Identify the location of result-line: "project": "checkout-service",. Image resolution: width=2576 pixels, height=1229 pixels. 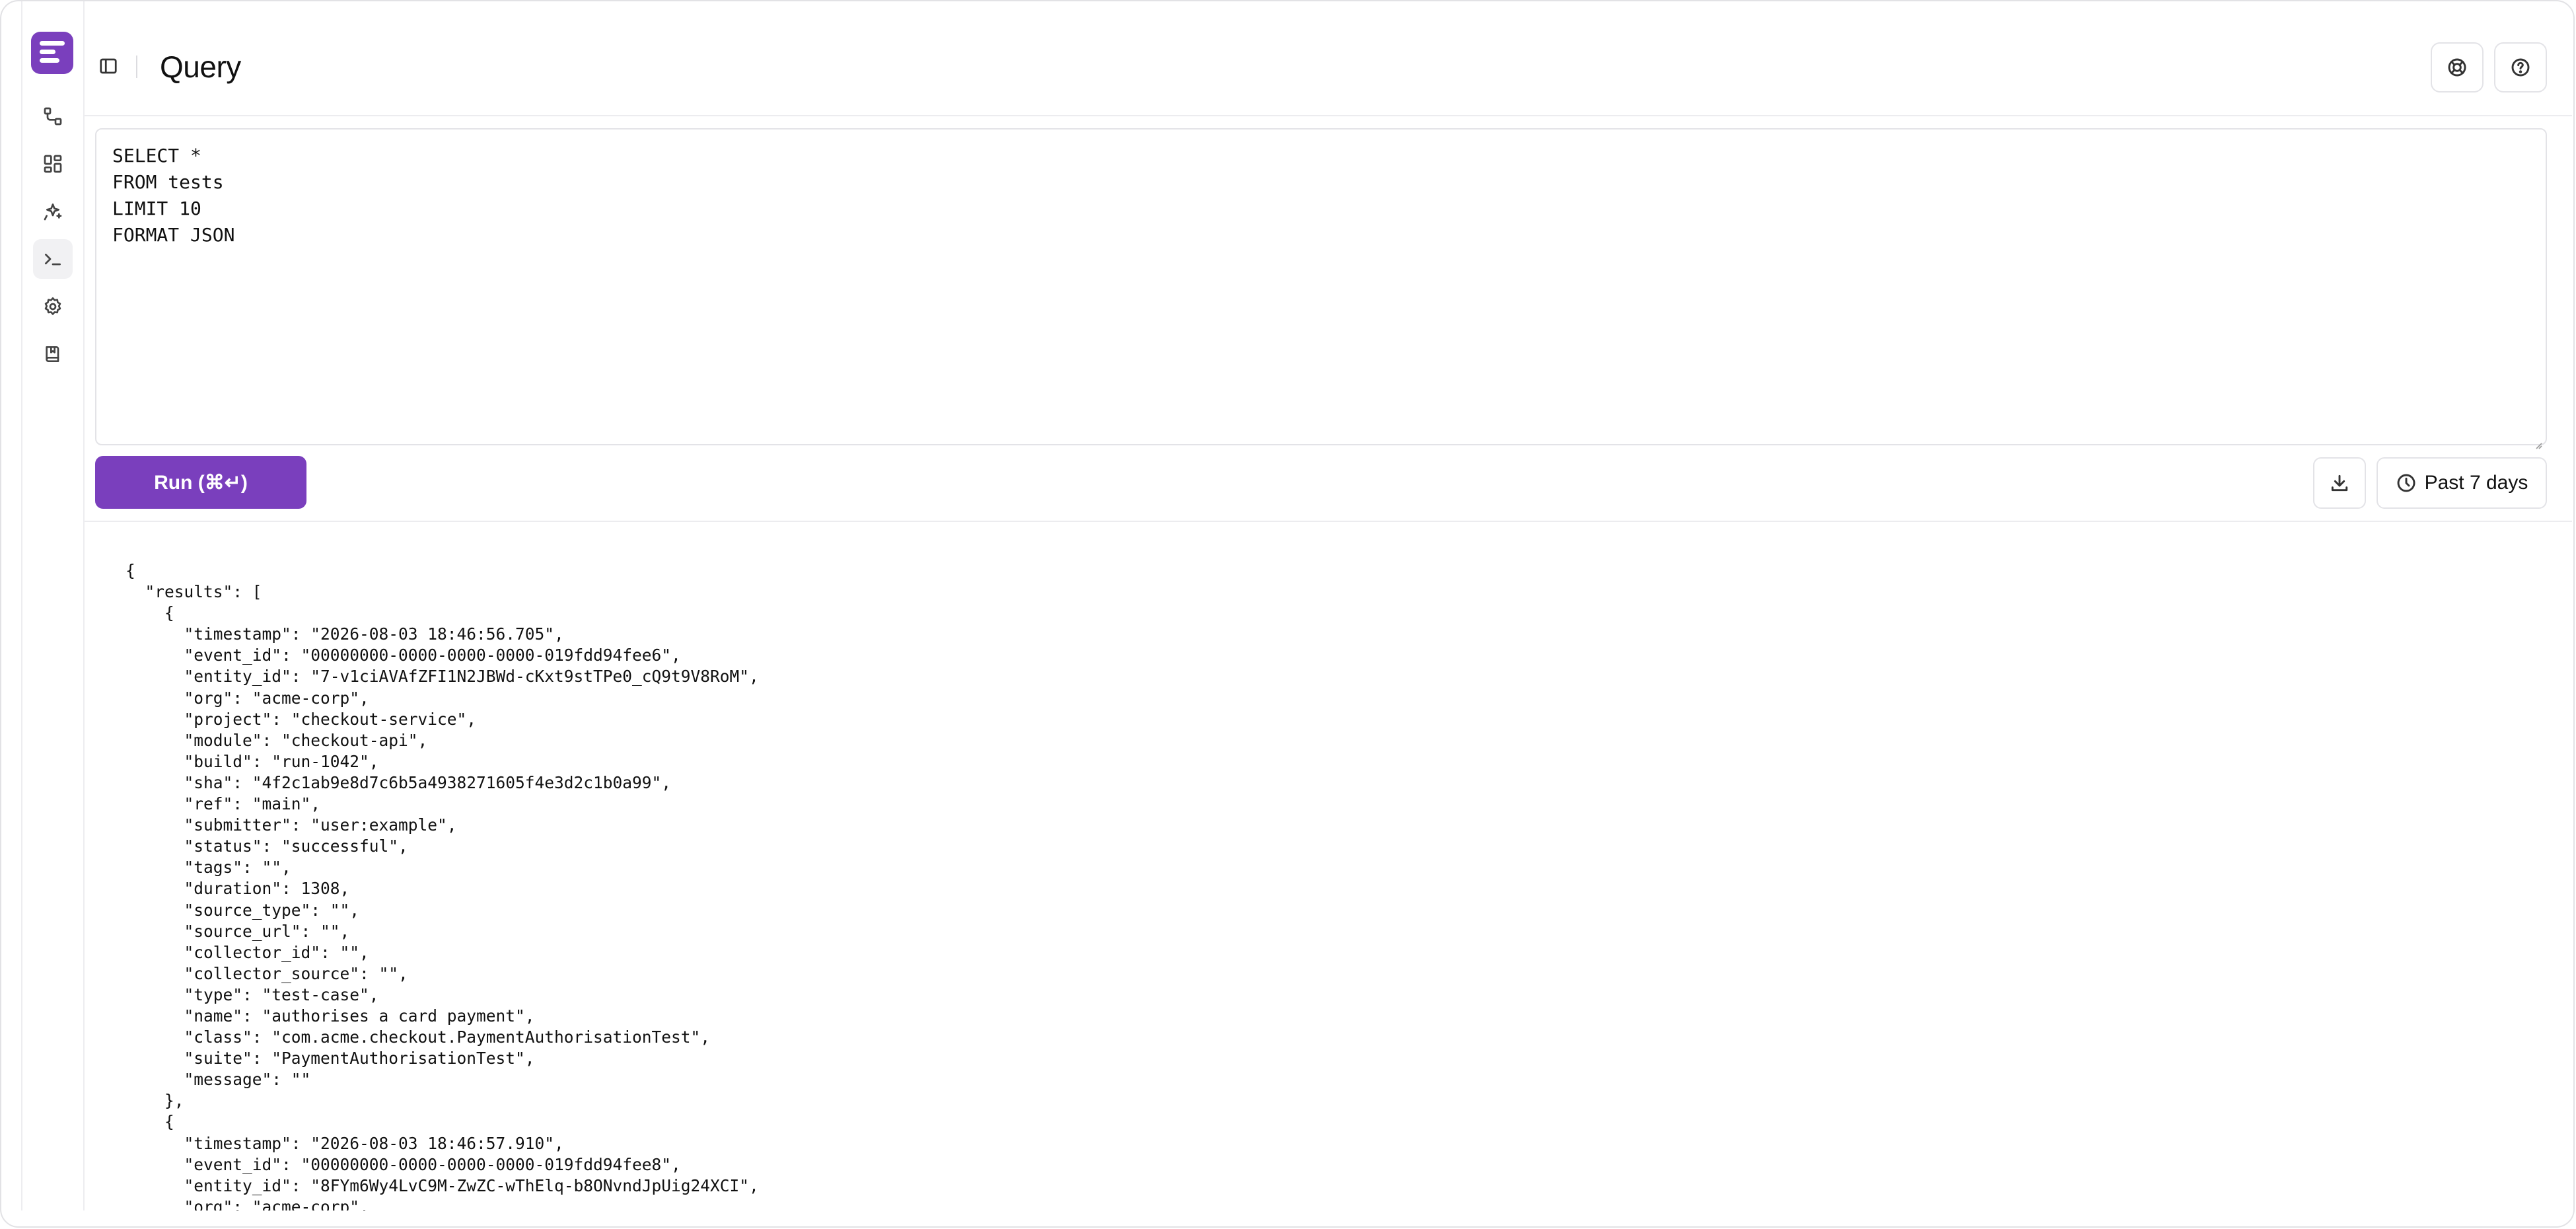
(301, 719).